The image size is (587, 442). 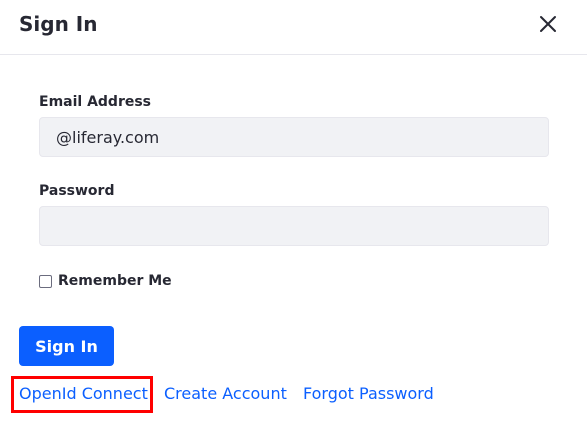 I want to click on close-button, so click(x=548, y=24).